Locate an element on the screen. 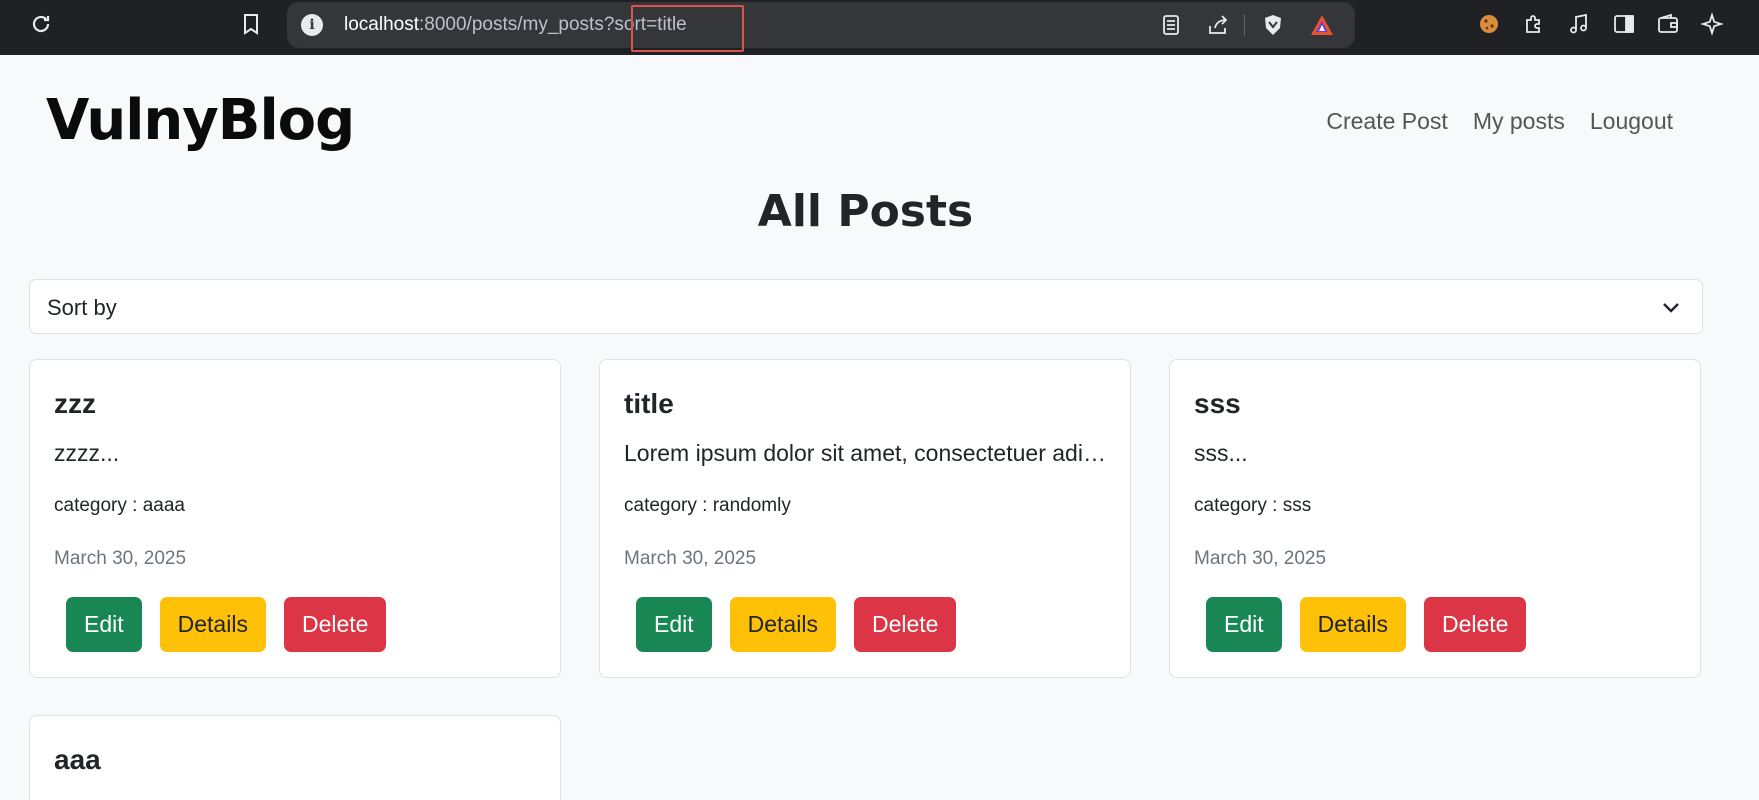 The image size is (1759, 800). sort-select-label: Sort by is located at coordinates (82, 307).